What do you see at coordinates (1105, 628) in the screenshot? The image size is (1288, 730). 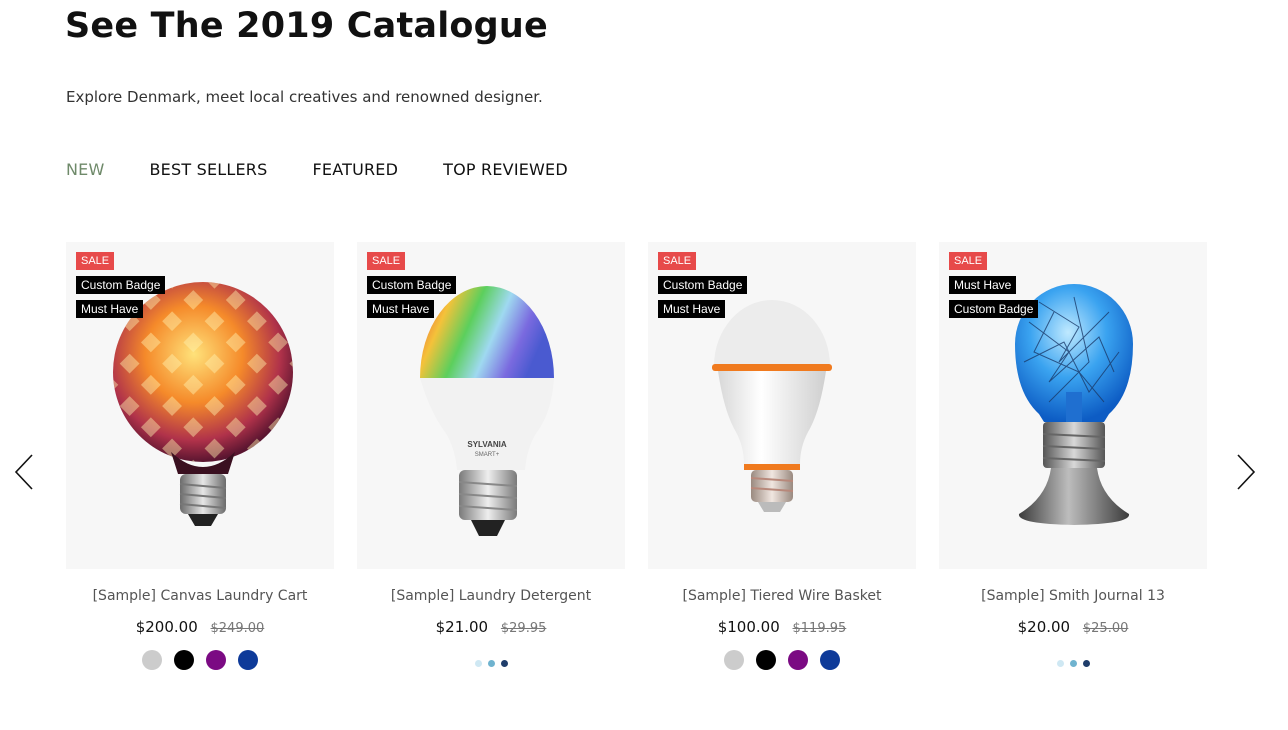 I see `product-old-price: $25.00` at bounding box center [1105, 628].